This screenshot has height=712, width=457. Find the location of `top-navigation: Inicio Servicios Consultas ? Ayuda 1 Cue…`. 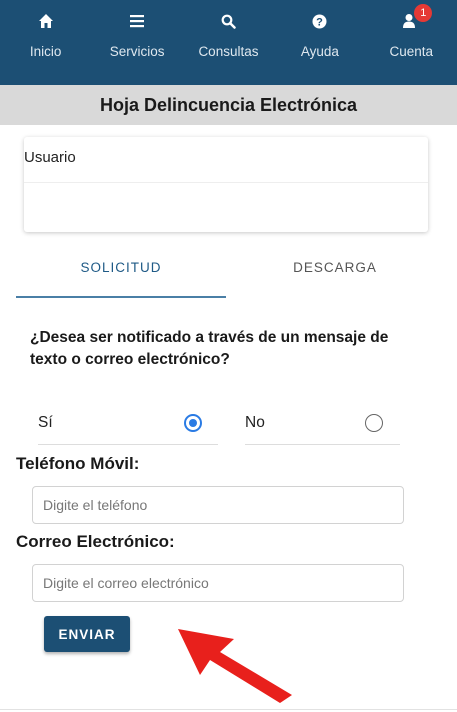

top-navigation: Inicio Servicios Consultas ? Ayuda 1 Cue… is located at coordinates (228, 42).